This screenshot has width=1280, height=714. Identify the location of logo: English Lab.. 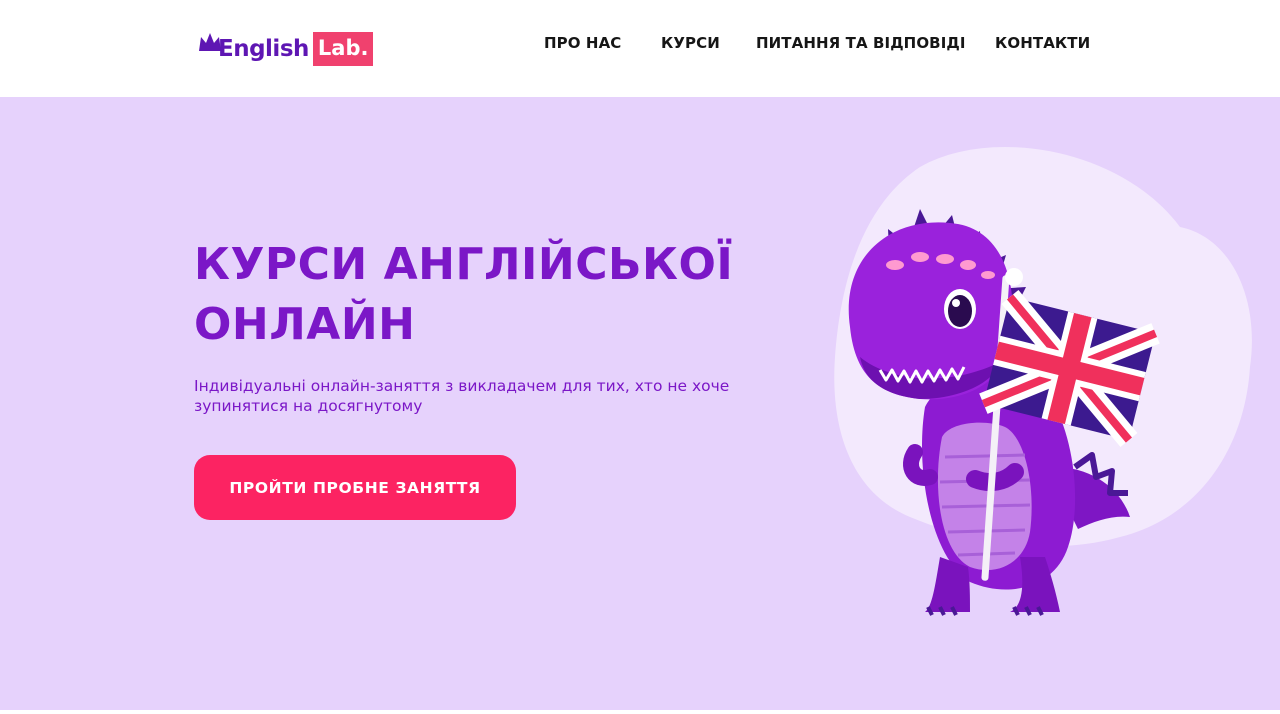
(286, 49).